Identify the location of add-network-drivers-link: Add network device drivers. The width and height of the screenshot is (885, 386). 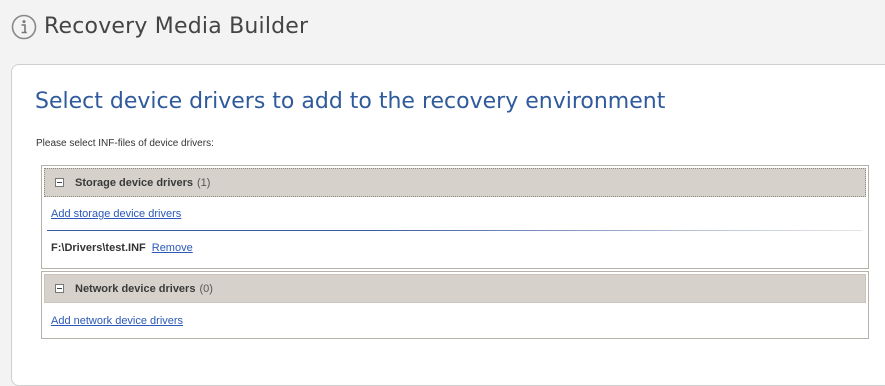
(117, 321).